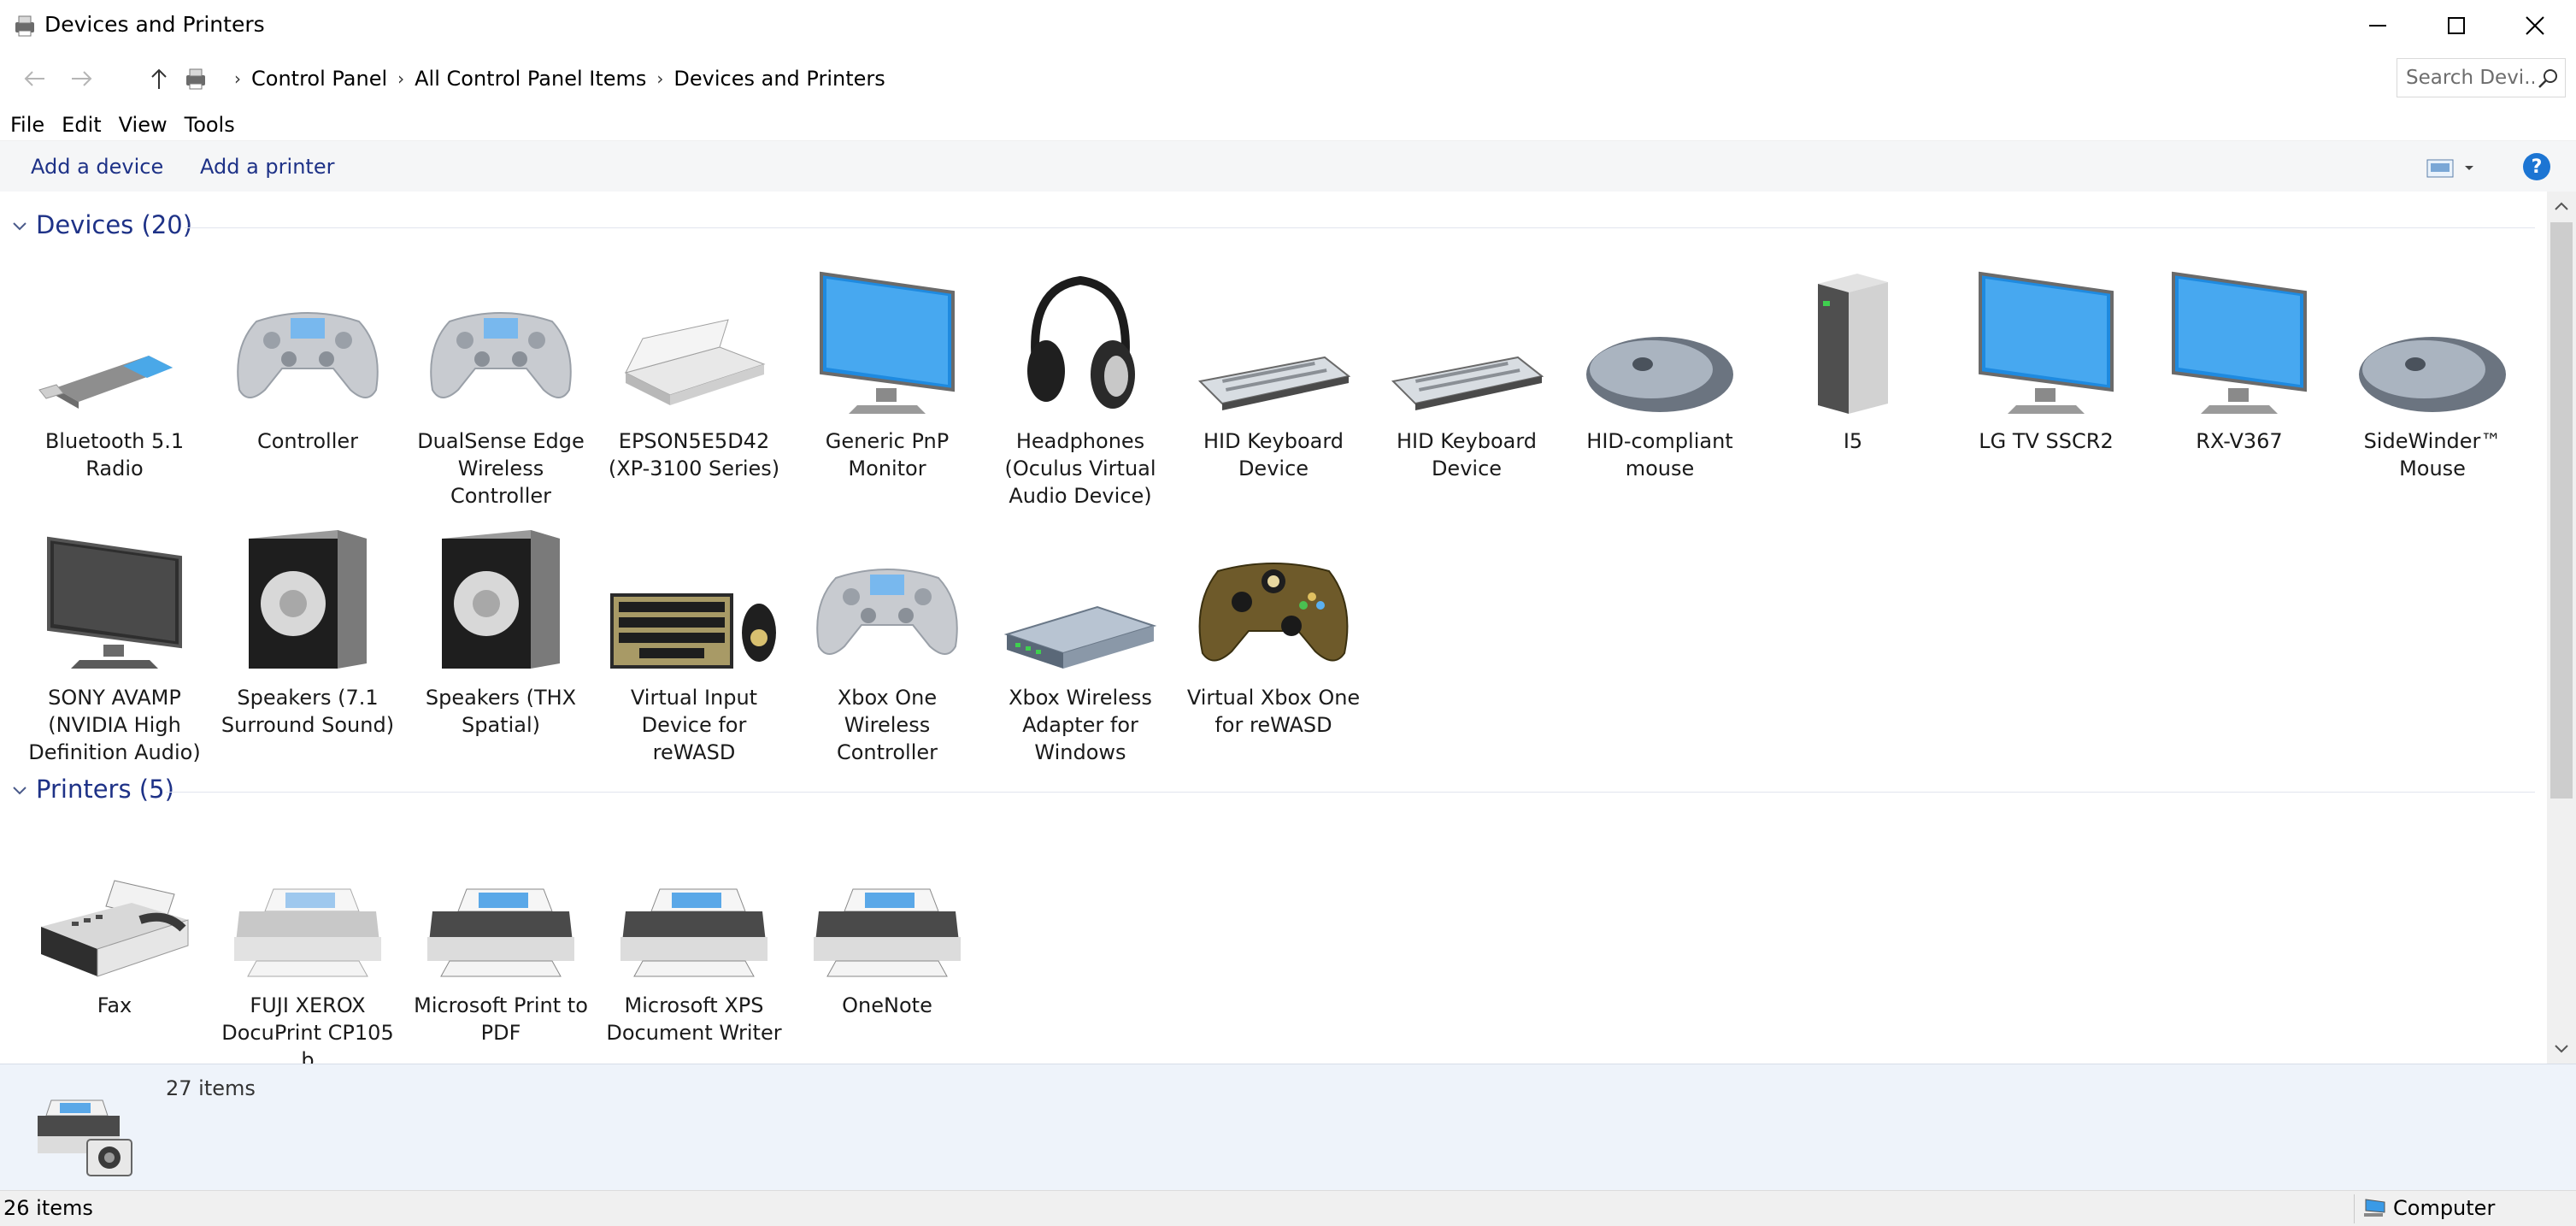  Describe the element at coordinates (319, 79) in the screenshot. I see `breadcrumb-control-panel: Control Panel` at that location.